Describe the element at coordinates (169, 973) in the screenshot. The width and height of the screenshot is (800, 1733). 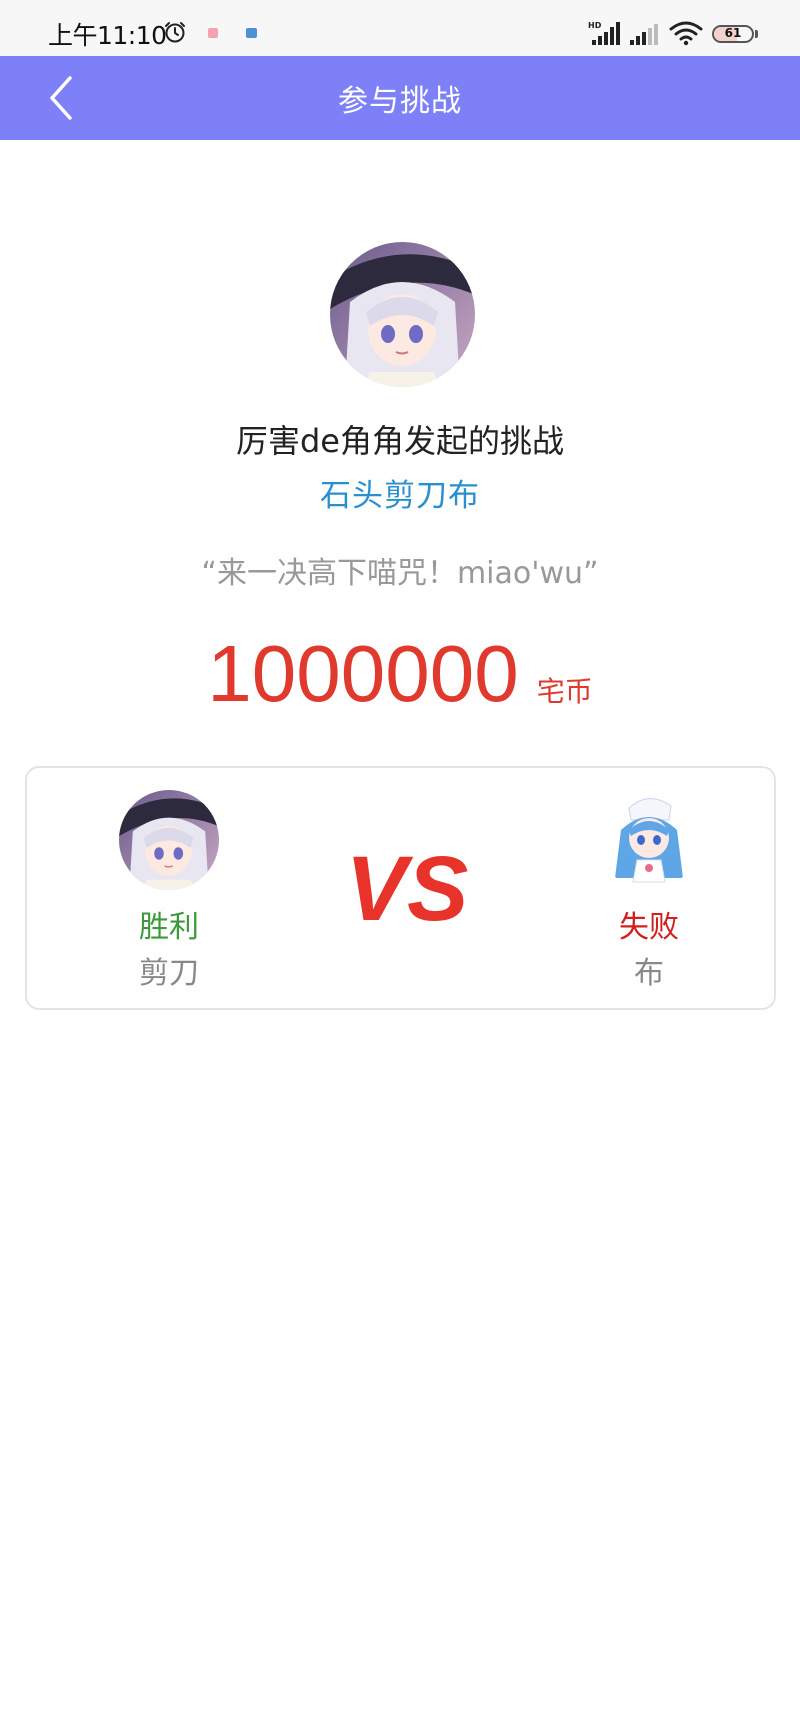
I see `left-player-move: 剪刀` at that location.